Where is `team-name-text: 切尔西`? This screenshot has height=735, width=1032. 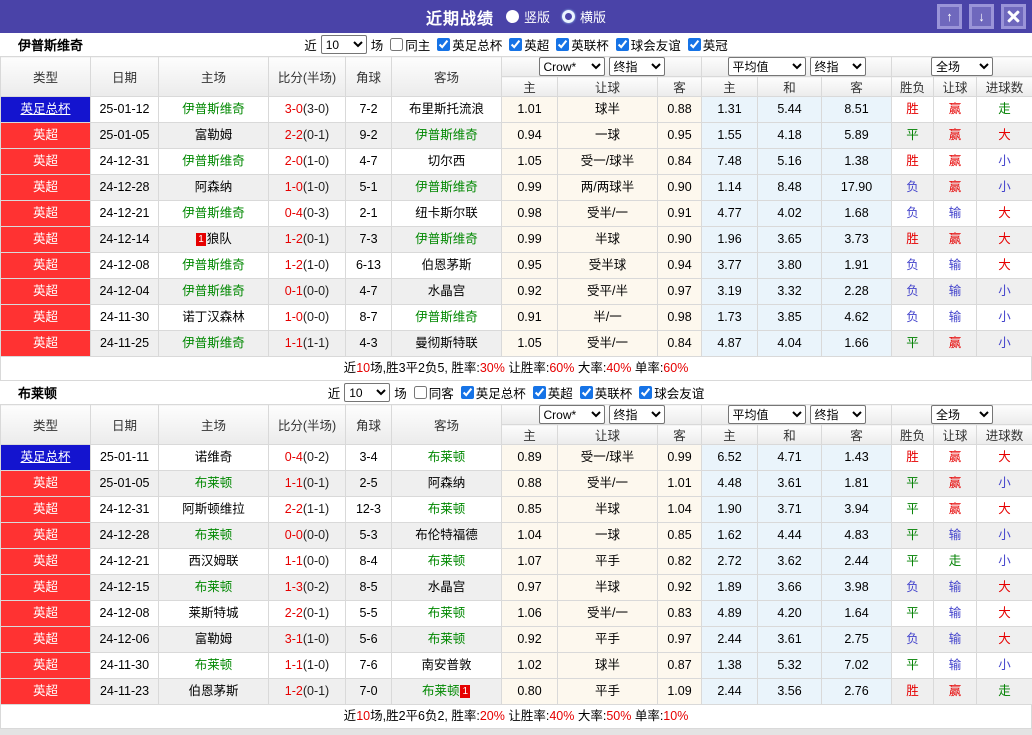
team-name-text: 切尔西 is located at coordinates (447, 161).